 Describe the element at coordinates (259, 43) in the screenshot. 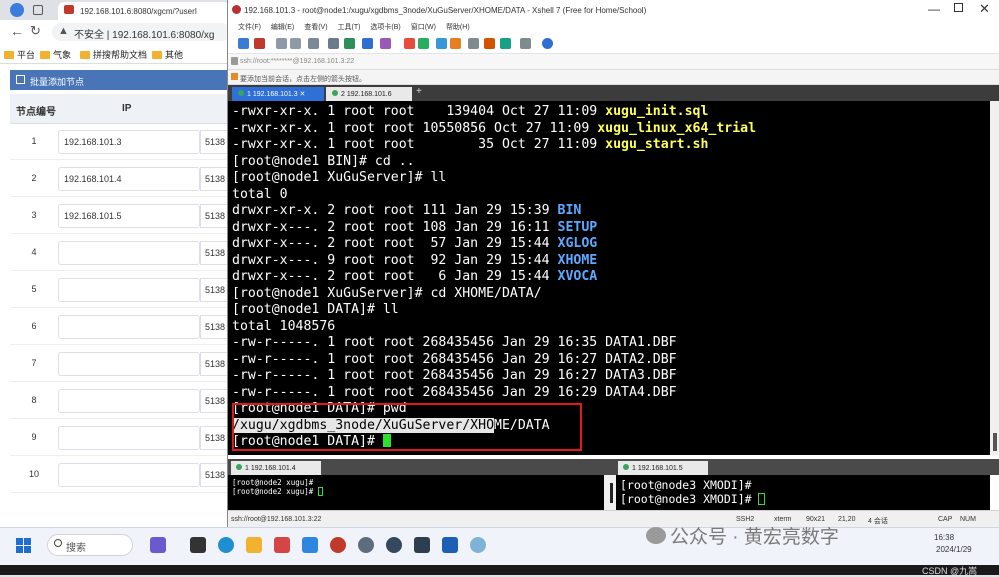

I see `open-icon` at that location.